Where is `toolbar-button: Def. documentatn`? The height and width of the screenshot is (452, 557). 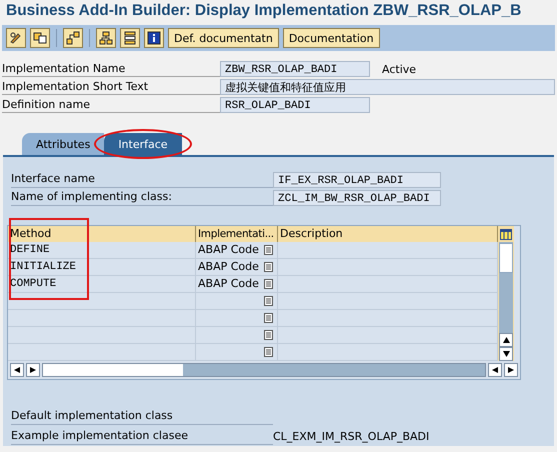 toolbar-button: Def. documentatn is located at coordinates (223, 38).